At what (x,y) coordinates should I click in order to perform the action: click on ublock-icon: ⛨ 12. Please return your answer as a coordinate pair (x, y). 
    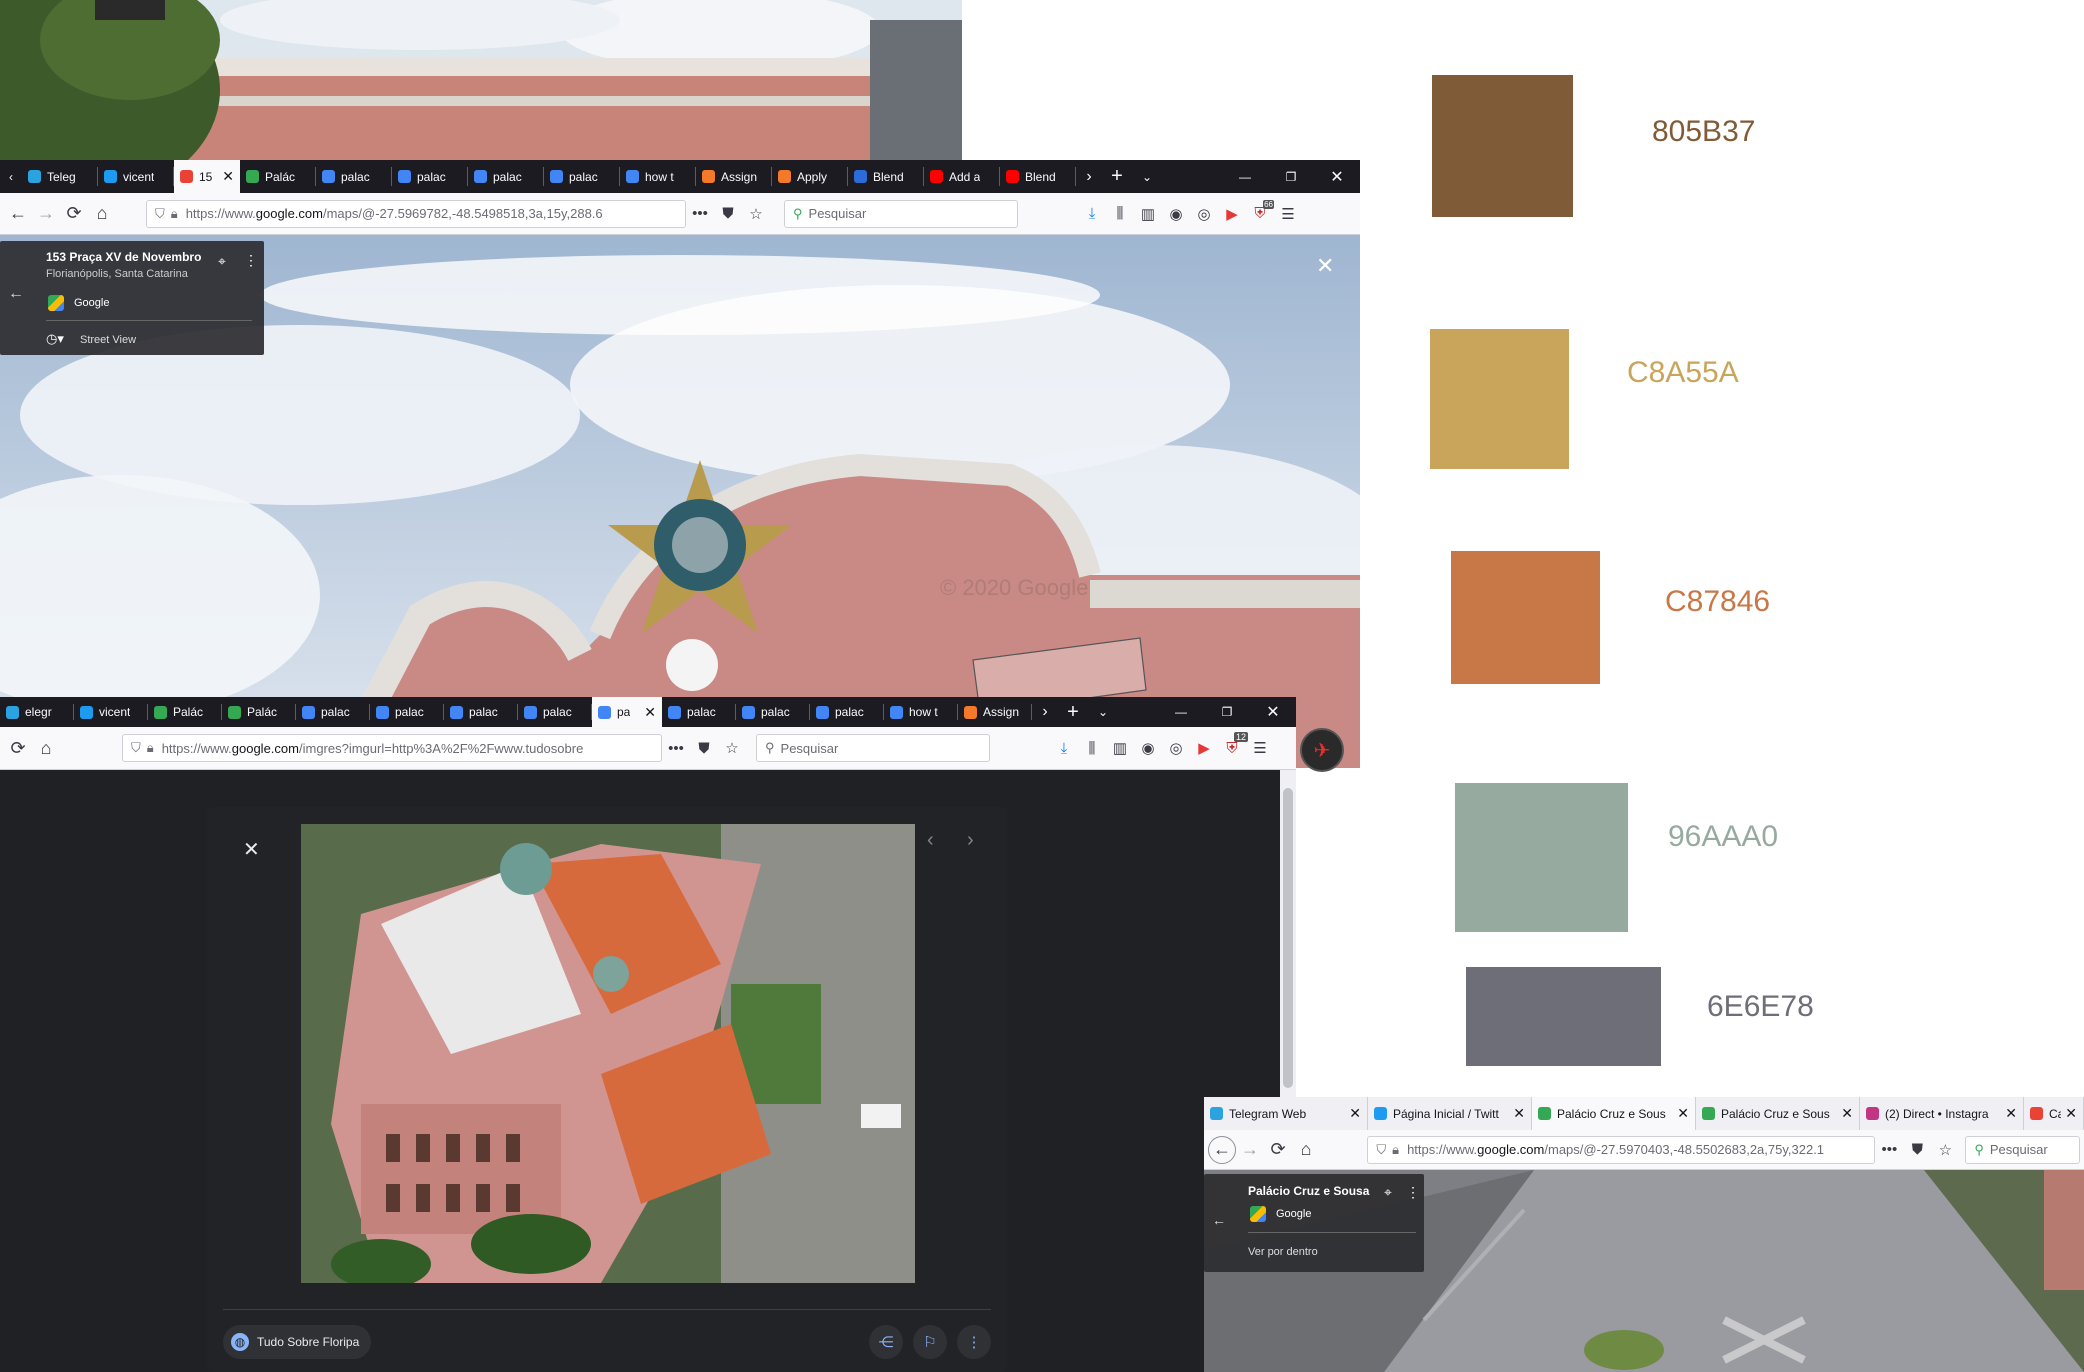
    Looking at the image, I should click on (1233, 747).